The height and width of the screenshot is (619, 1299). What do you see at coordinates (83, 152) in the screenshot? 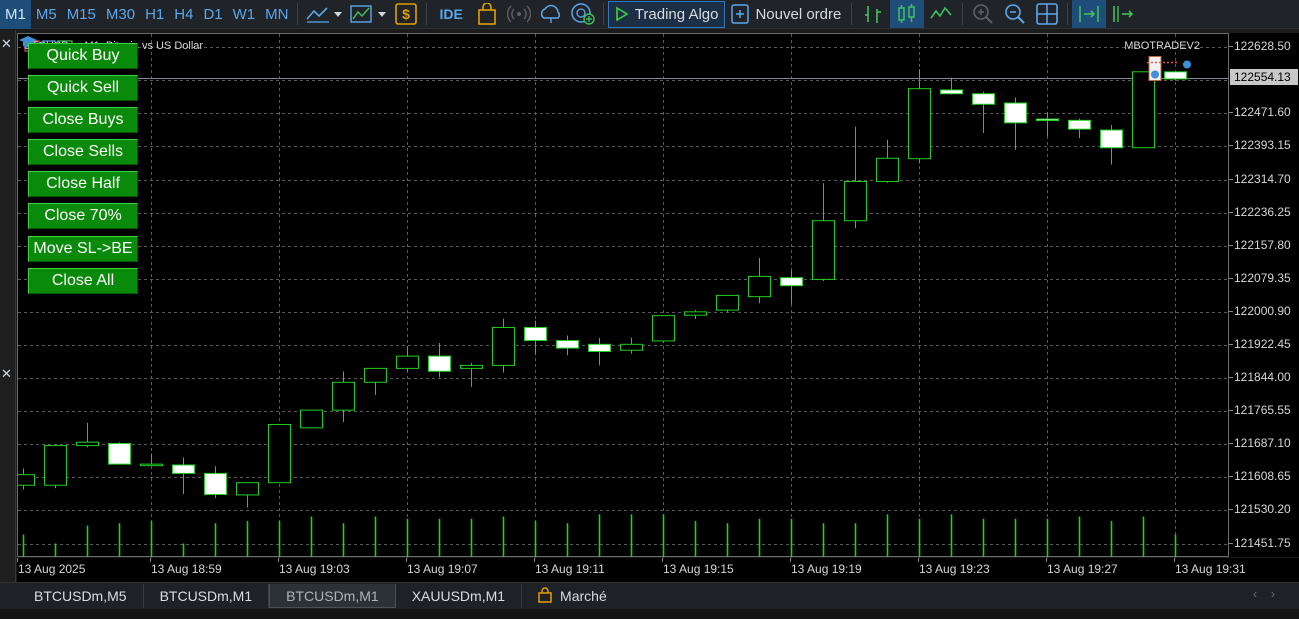
I see `close-sells-button: Close Sells` at bounding box center [83, 152].